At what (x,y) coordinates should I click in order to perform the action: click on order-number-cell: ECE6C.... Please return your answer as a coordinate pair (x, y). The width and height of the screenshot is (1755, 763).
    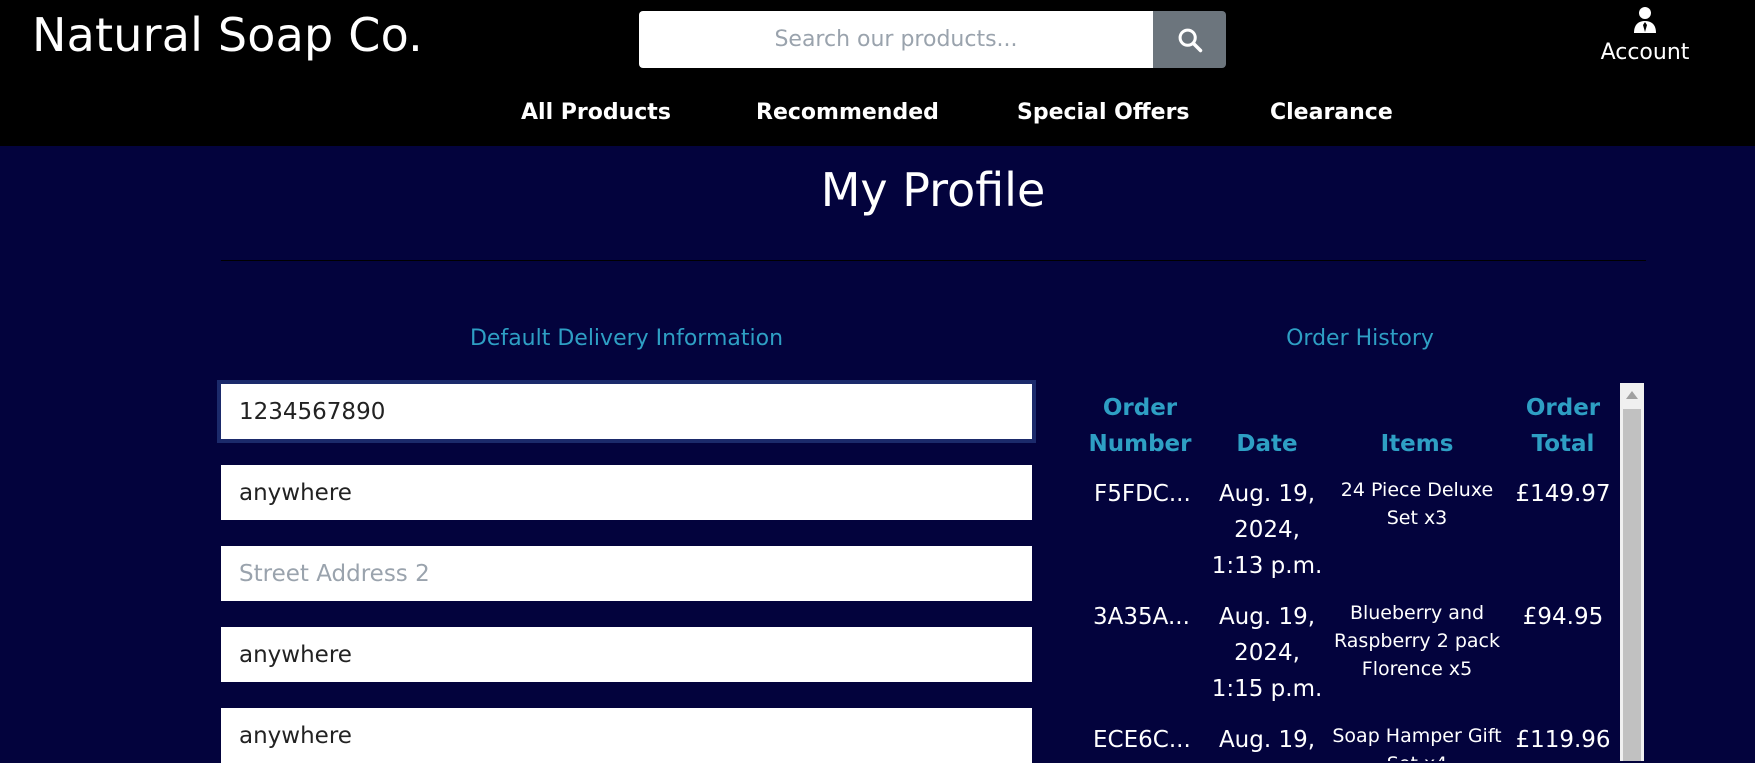
    Looking at the image, I should click on (1142, 740).